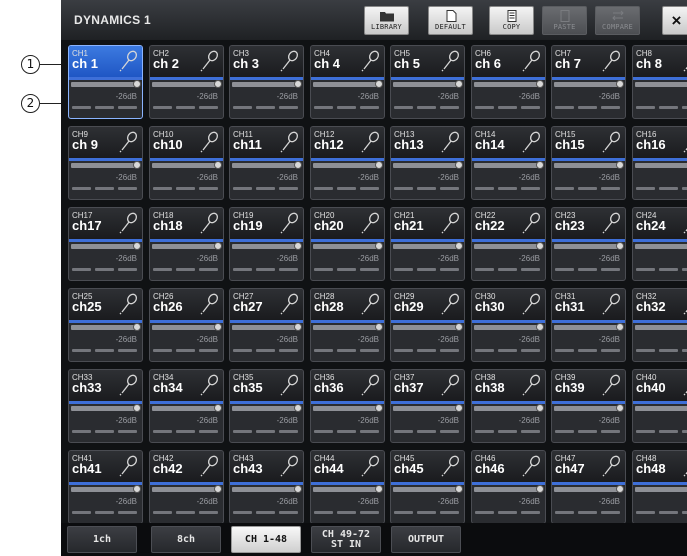 Image resolution: width=687 pixels, height=556 pixels. Describe the element at coordinates (186, 466) in the screenshot. I see `channel-header: CH42 ch42` at that location.